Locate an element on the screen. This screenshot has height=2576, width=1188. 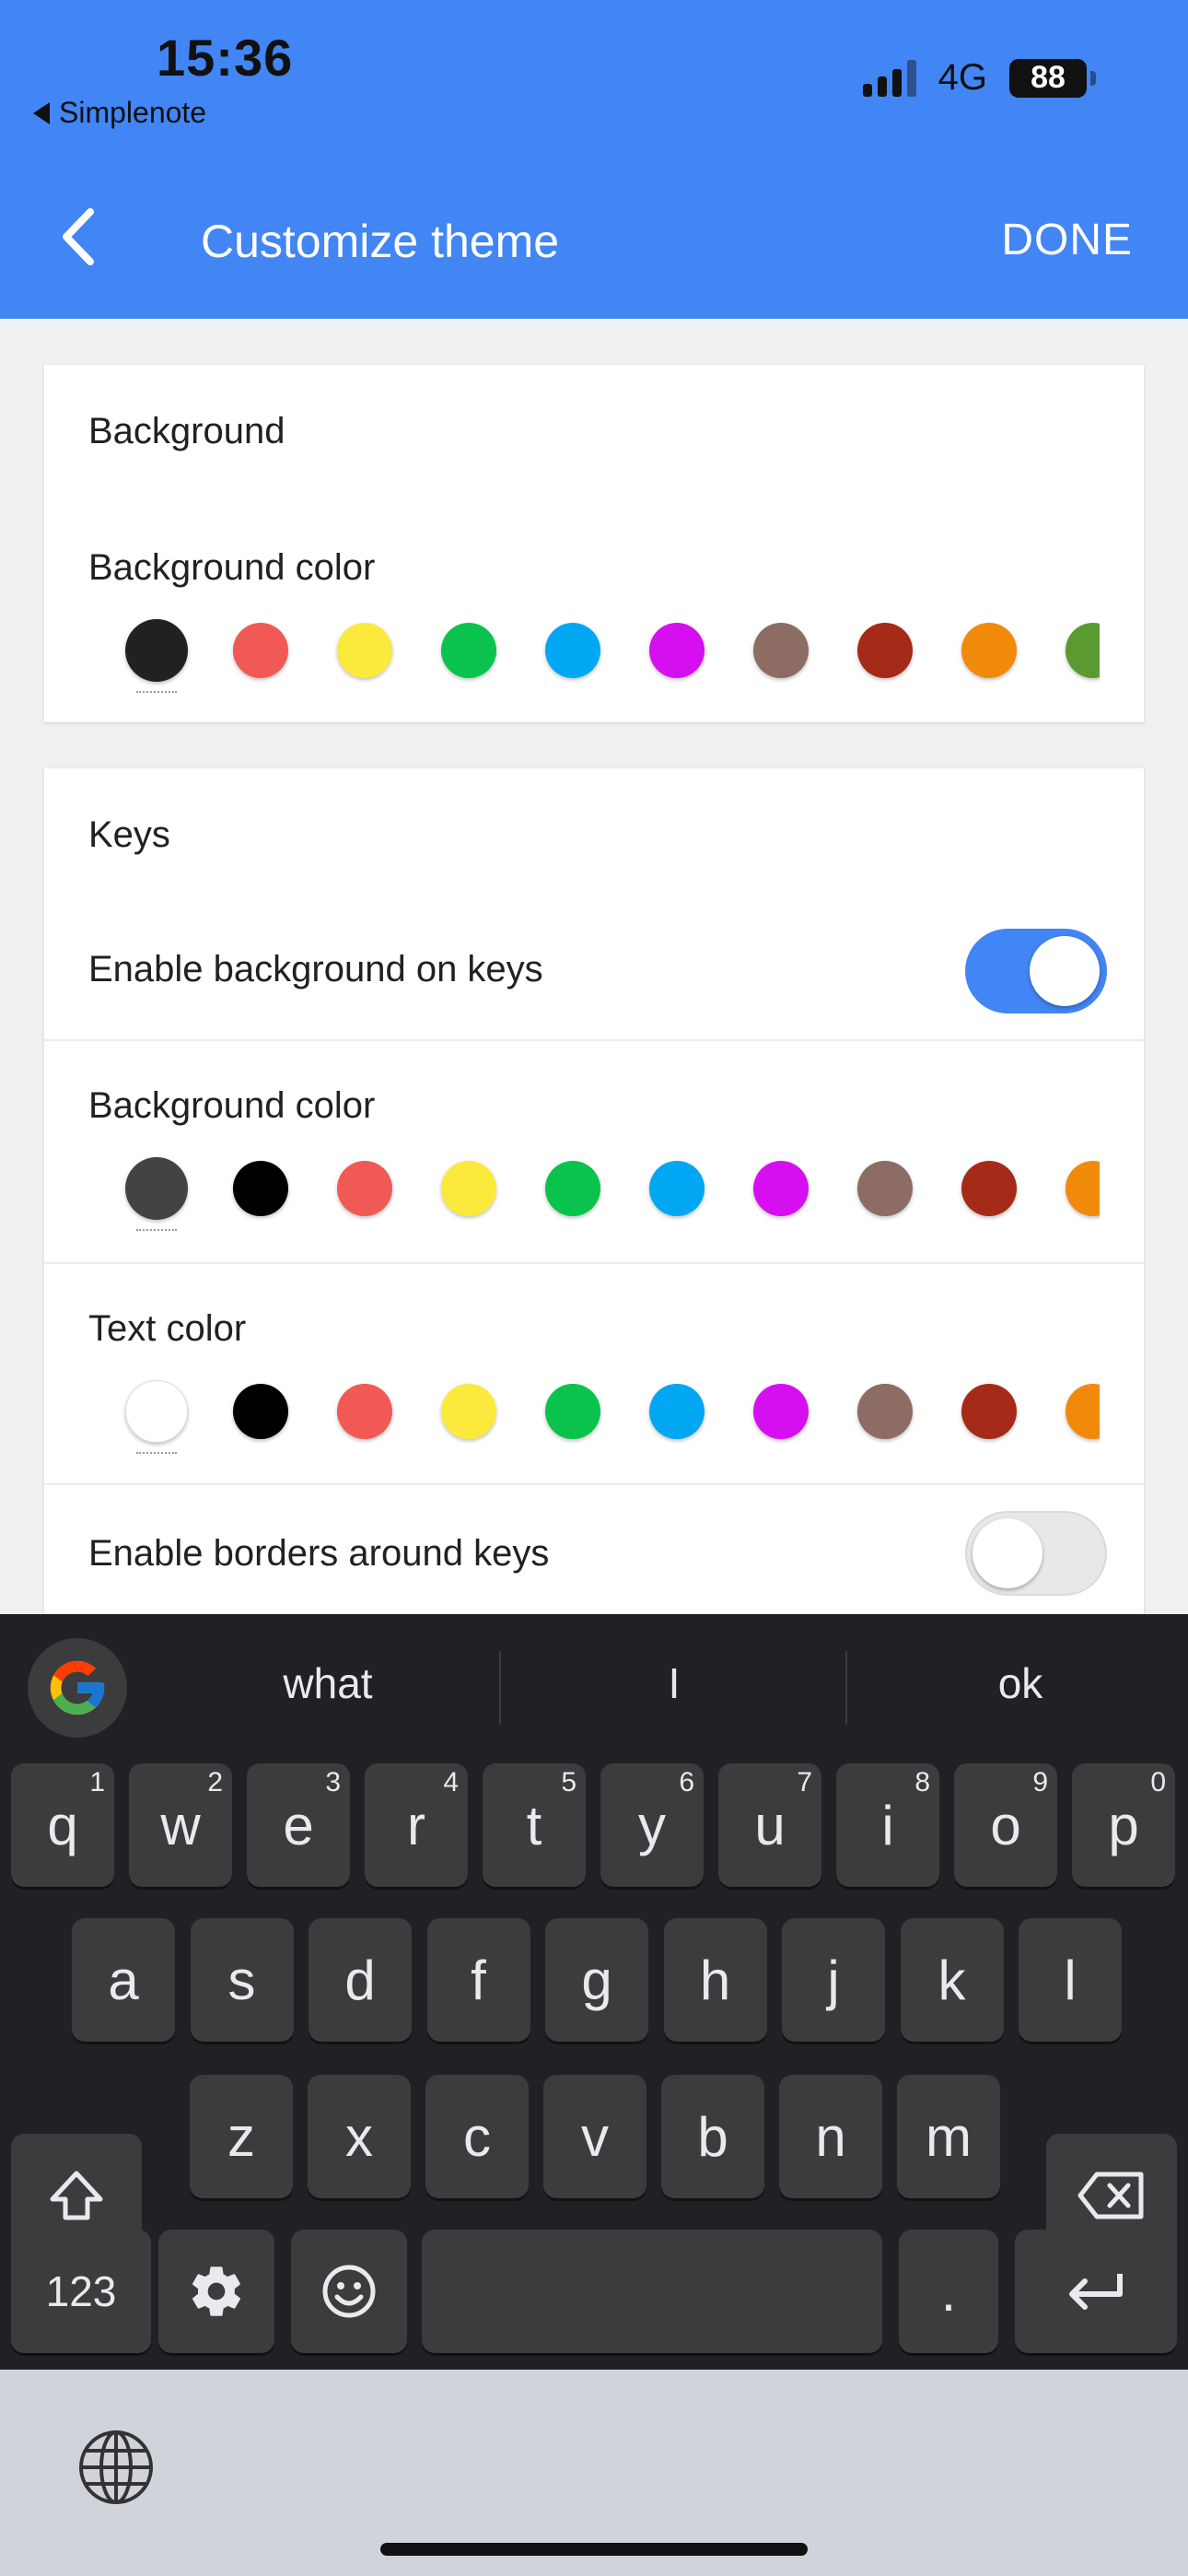
period-key: . is located at coordinates (948, 2291).